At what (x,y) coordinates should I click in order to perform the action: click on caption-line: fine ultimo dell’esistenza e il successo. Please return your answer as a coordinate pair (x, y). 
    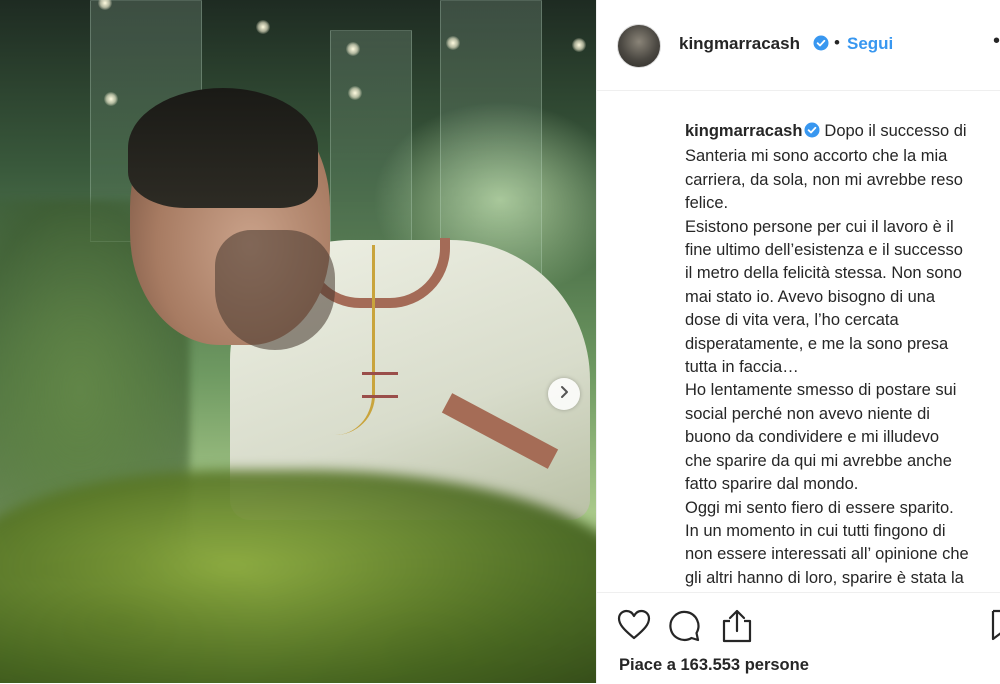
    Looking at the image, I should click on (824, 250).